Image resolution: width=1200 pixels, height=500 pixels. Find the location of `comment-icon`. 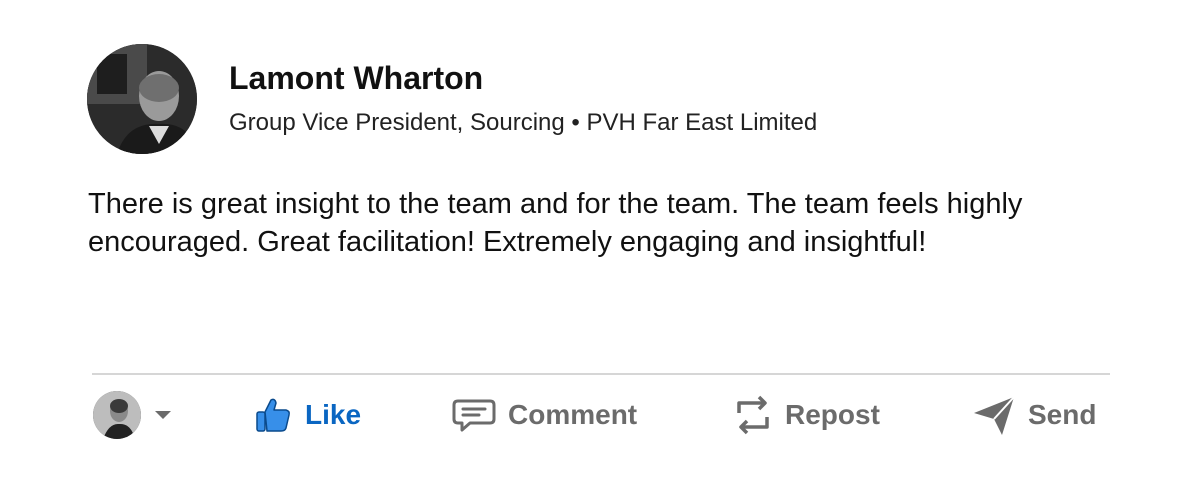

comment-icon is located at coordinates (474, 415).